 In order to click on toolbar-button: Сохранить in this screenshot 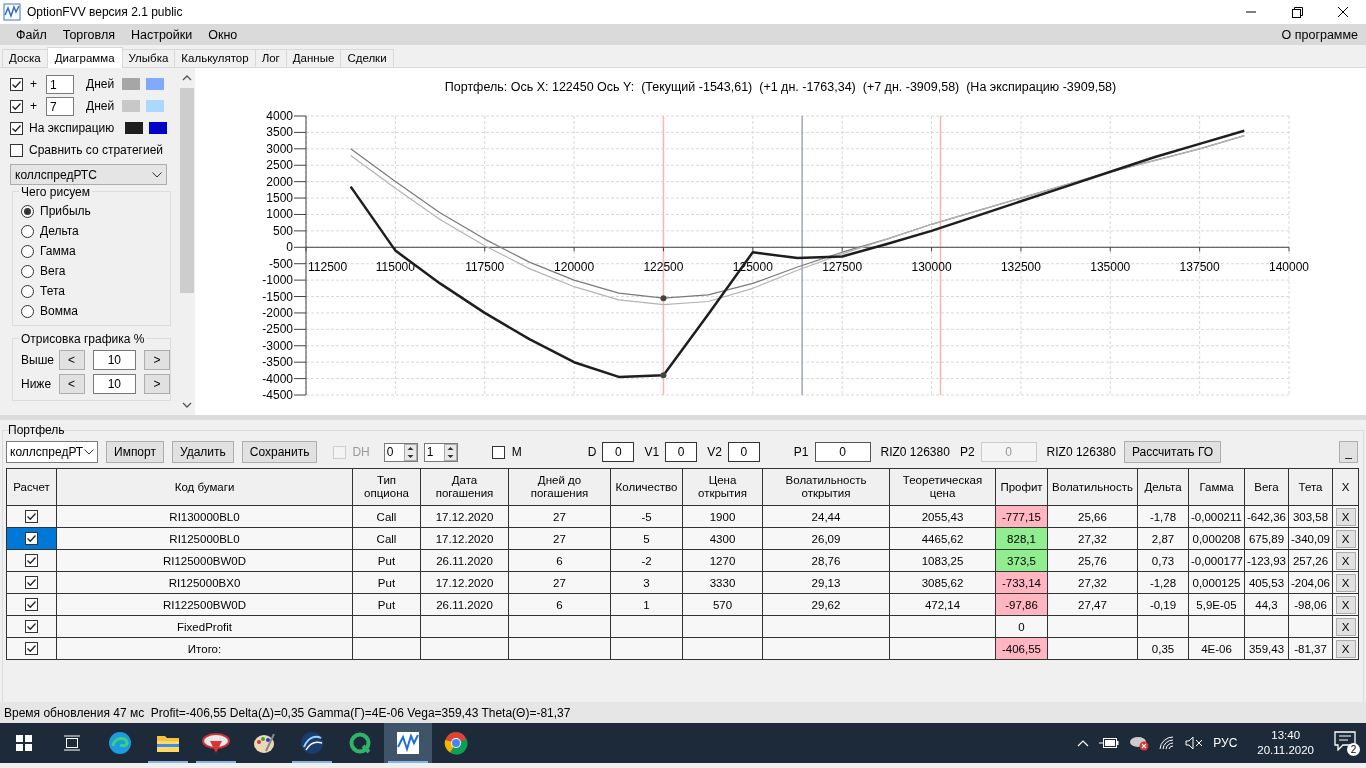, I will do `click(279, 452)`.